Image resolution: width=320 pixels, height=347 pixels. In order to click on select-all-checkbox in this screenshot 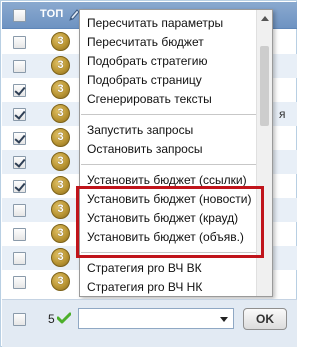, I will do `click(19, 15)`.